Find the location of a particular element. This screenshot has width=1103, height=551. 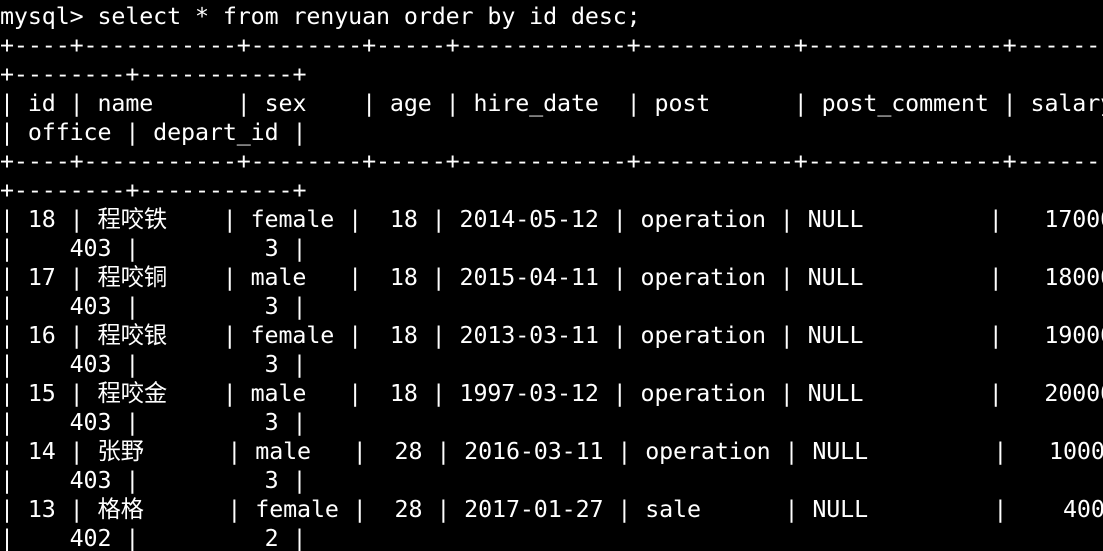

table-row-wrap: | 402 | 2 | is located at coordinates (153, 538).